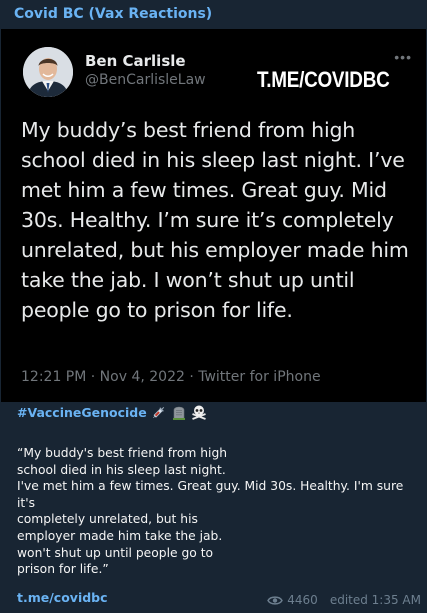 This screenshot has width=427, height=613. I want to click on author-name: Ben Carlisle, so click(135, 61).